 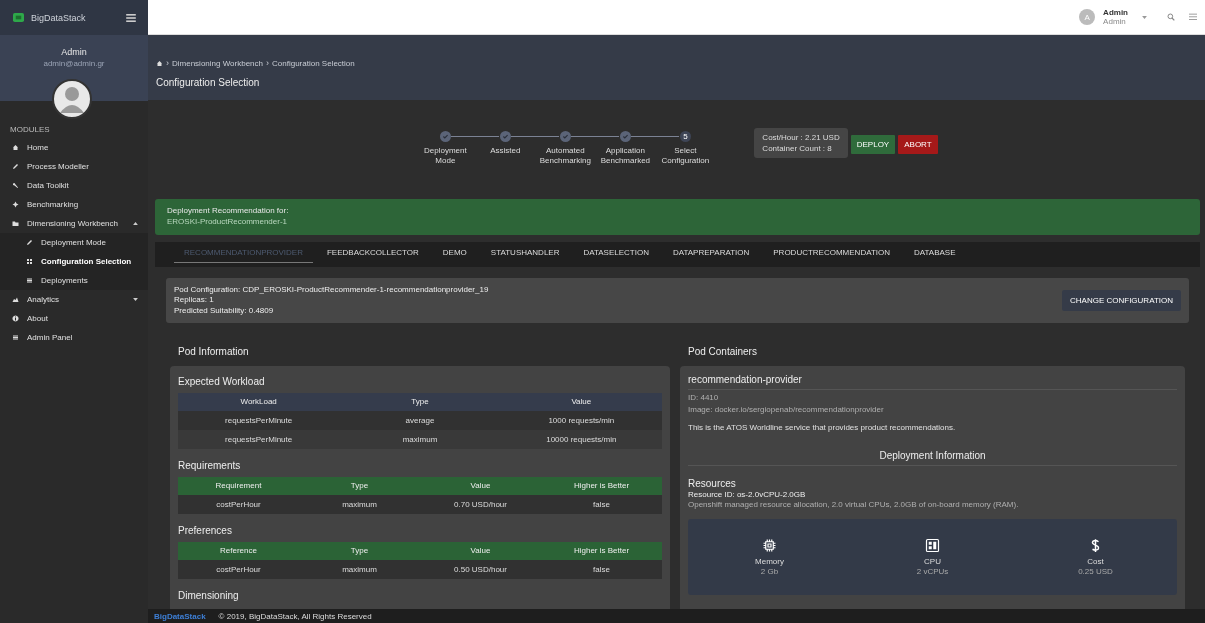 What do you see at coordinates (625, 156) in the screenshot?
I see `step-label: Application Benchmarked` at bounding box center [625, 156].